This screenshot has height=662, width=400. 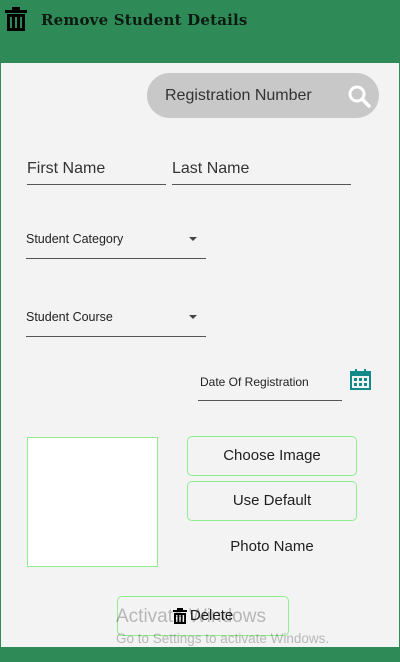 I want to click on use-default-button: Use Default, so click(x=272, y=501).